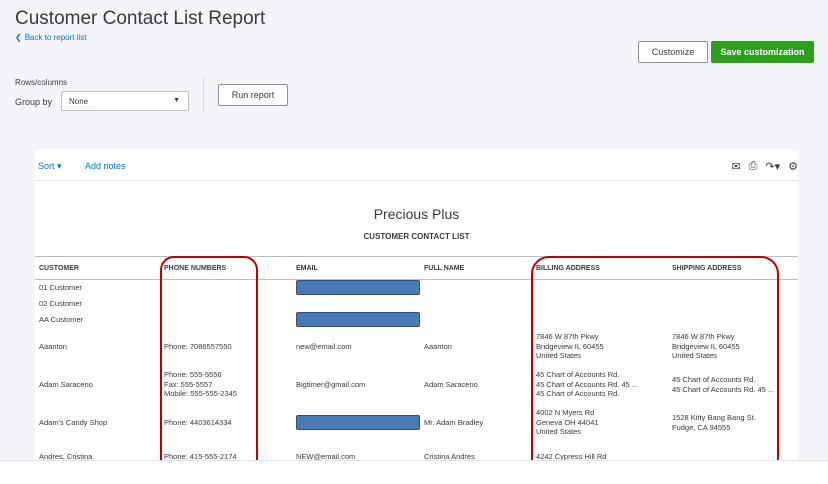 This screenshot has width=828, height=484. What do you see at coordinates (673, 52) in the screenshot?
I see `customize-button: Customize` at bounding box center [673, 52].